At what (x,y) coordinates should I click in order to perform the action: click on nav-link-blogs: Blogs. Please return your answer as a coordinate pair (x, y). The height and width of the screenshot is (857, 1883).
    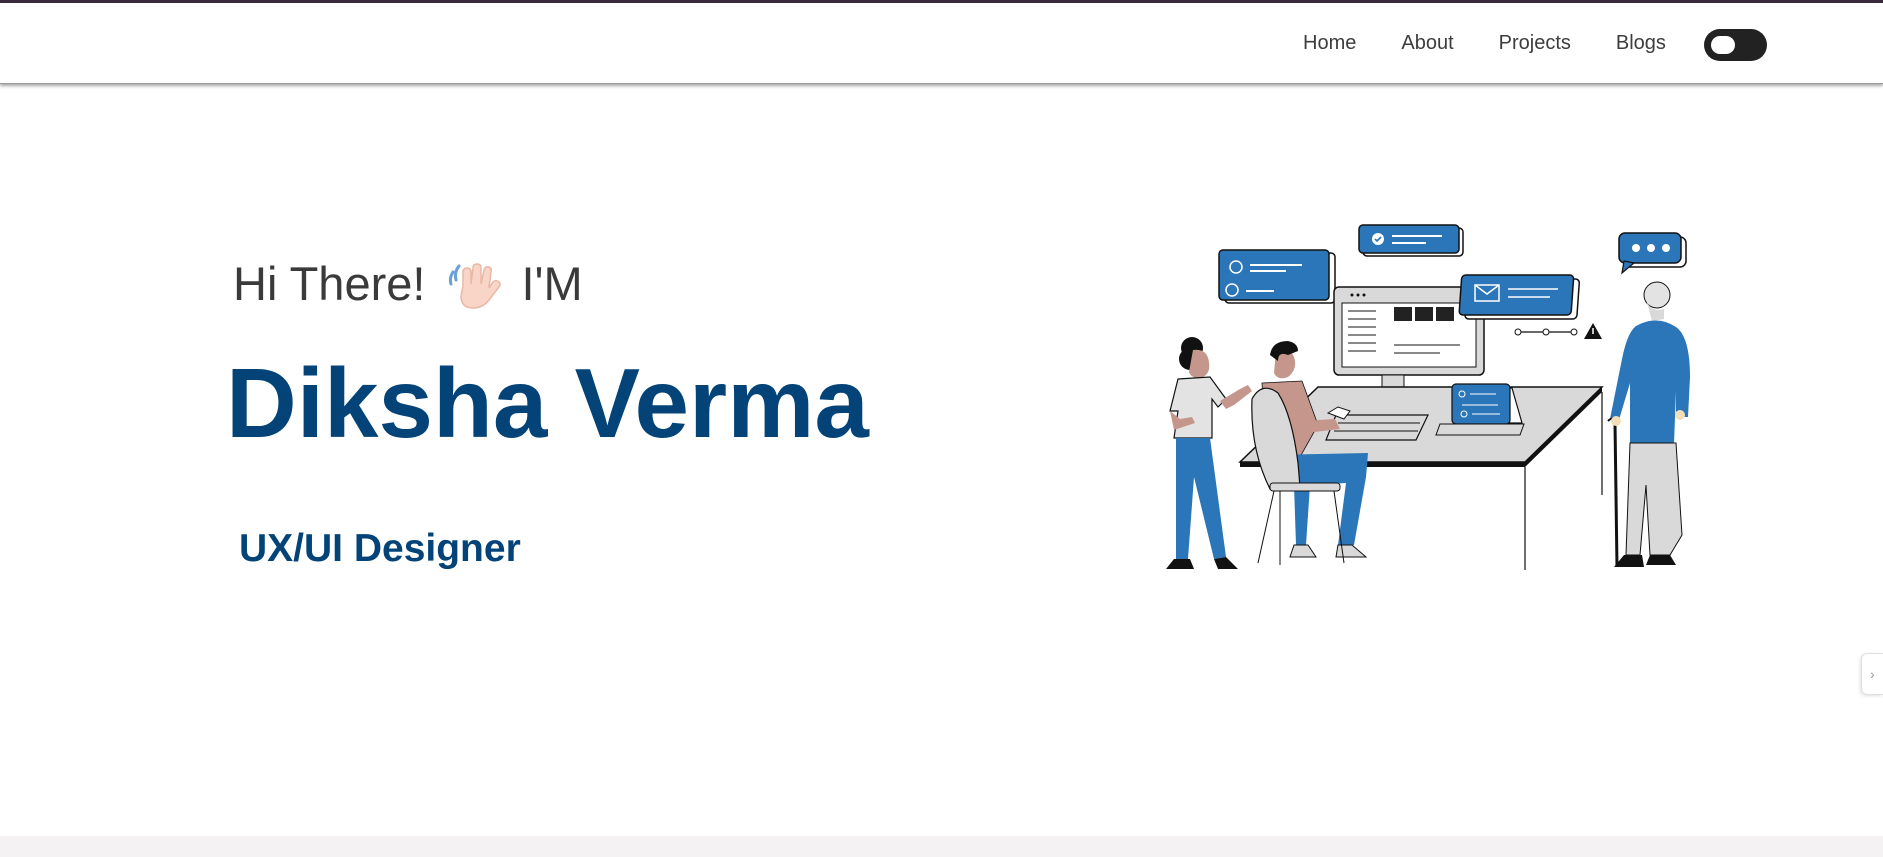
    Looking at the image, I should click on (1641, 43).